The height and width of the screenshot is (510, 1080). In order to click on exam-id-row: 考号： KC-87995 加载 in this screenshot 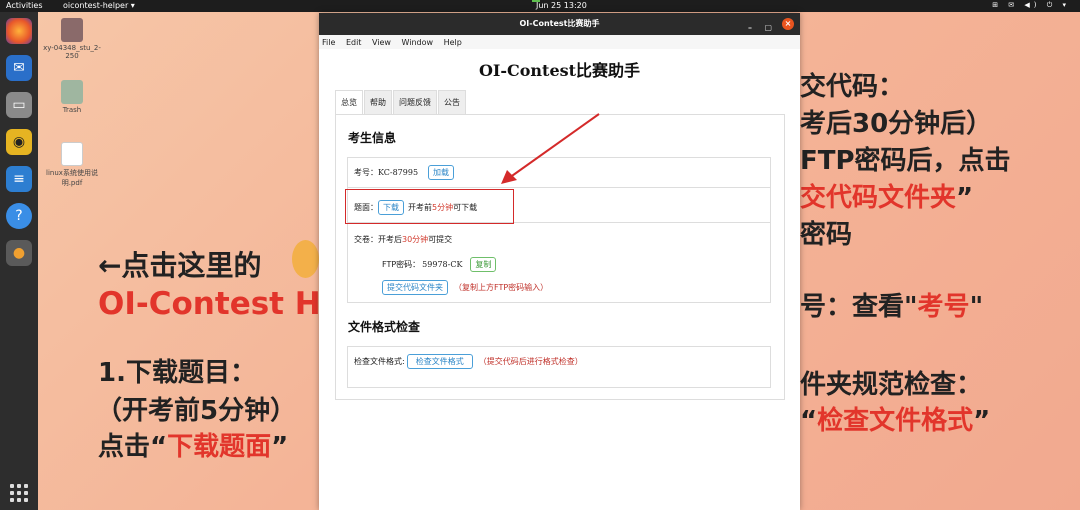, I will do `click(404, 172)`.